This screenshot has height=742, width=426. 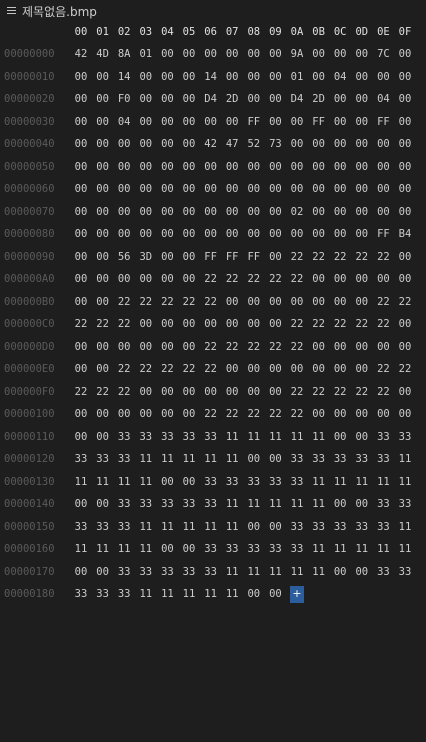 What do you see at coordinates (81, 54) in the screenshot?
I see `byte-cell: 42` at bounding box center [81, 54].